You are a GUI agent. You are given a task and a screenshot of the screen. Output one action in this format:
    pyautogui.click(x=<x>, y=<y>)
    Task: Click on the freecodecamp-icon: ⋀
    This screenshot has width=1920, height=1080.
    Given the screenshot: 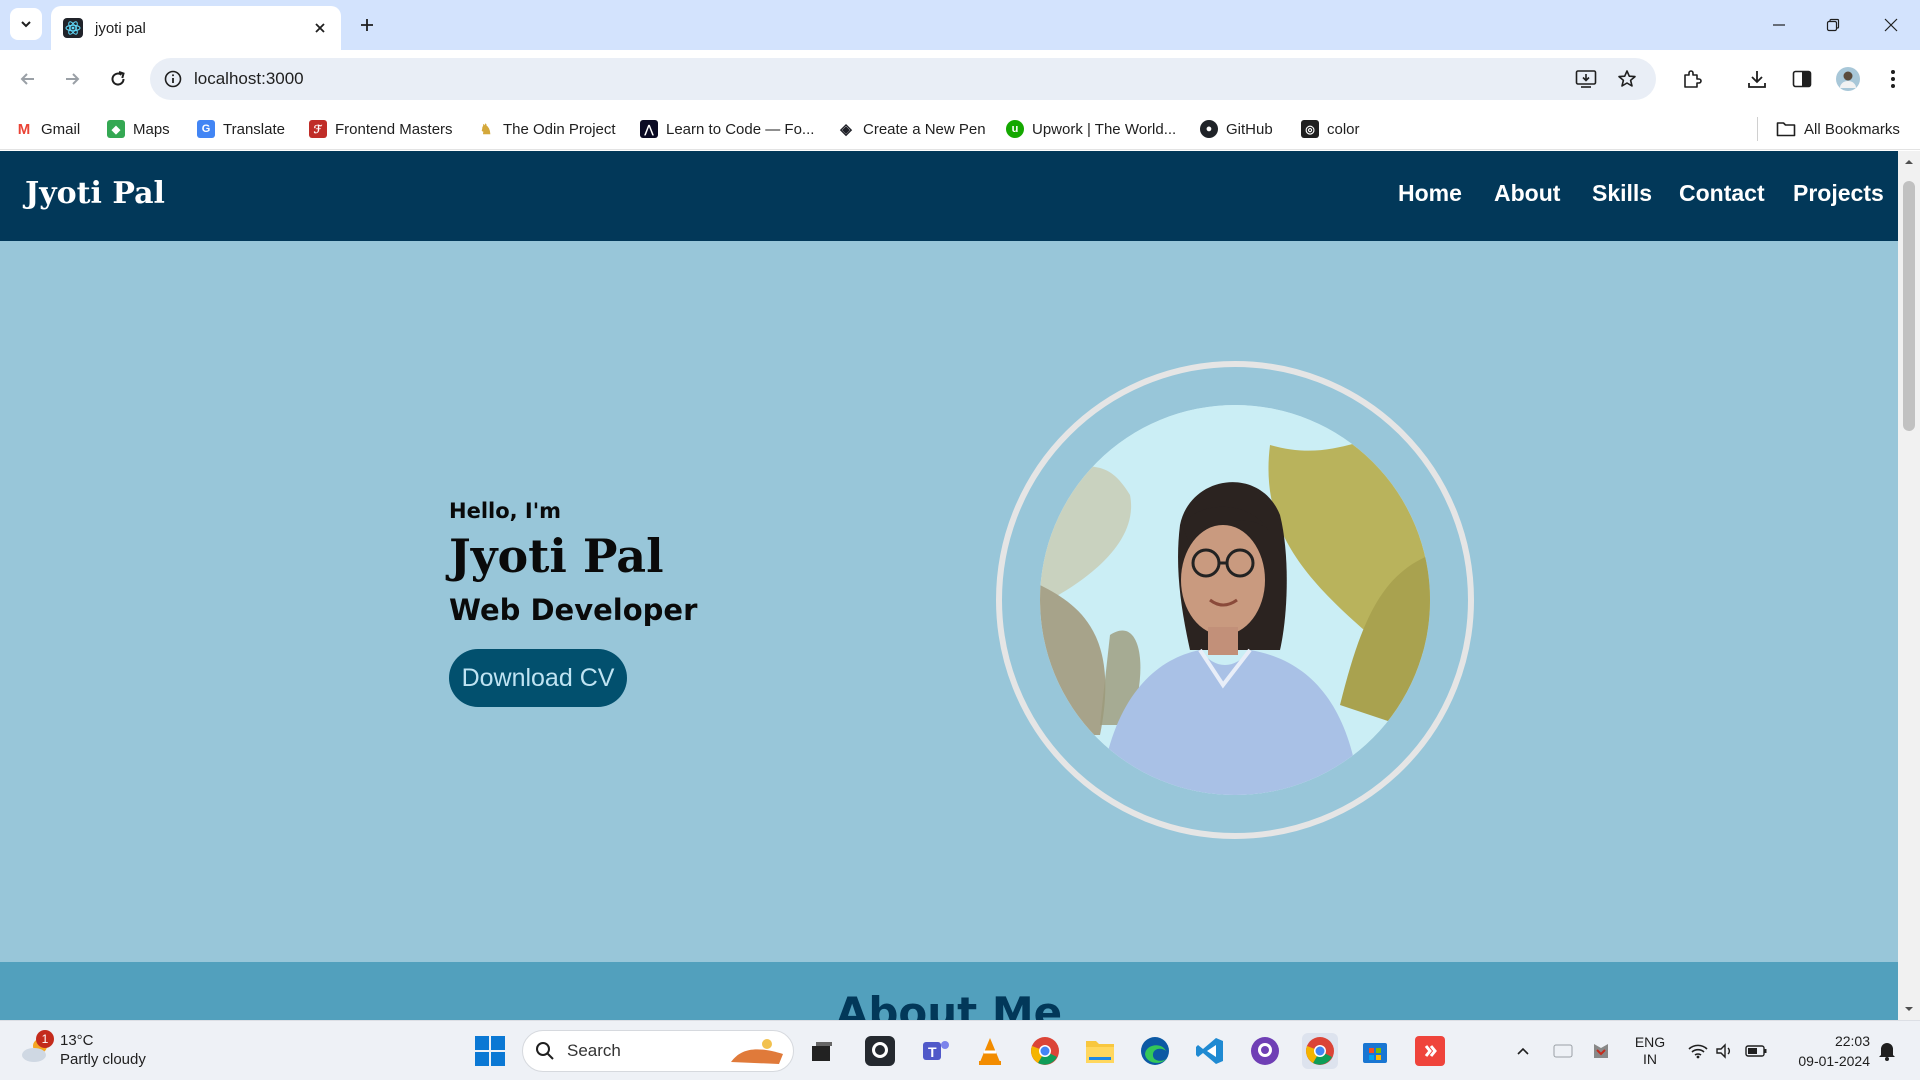 What is the action you would take?
    pyautogui.click(x=649, y=129)
    